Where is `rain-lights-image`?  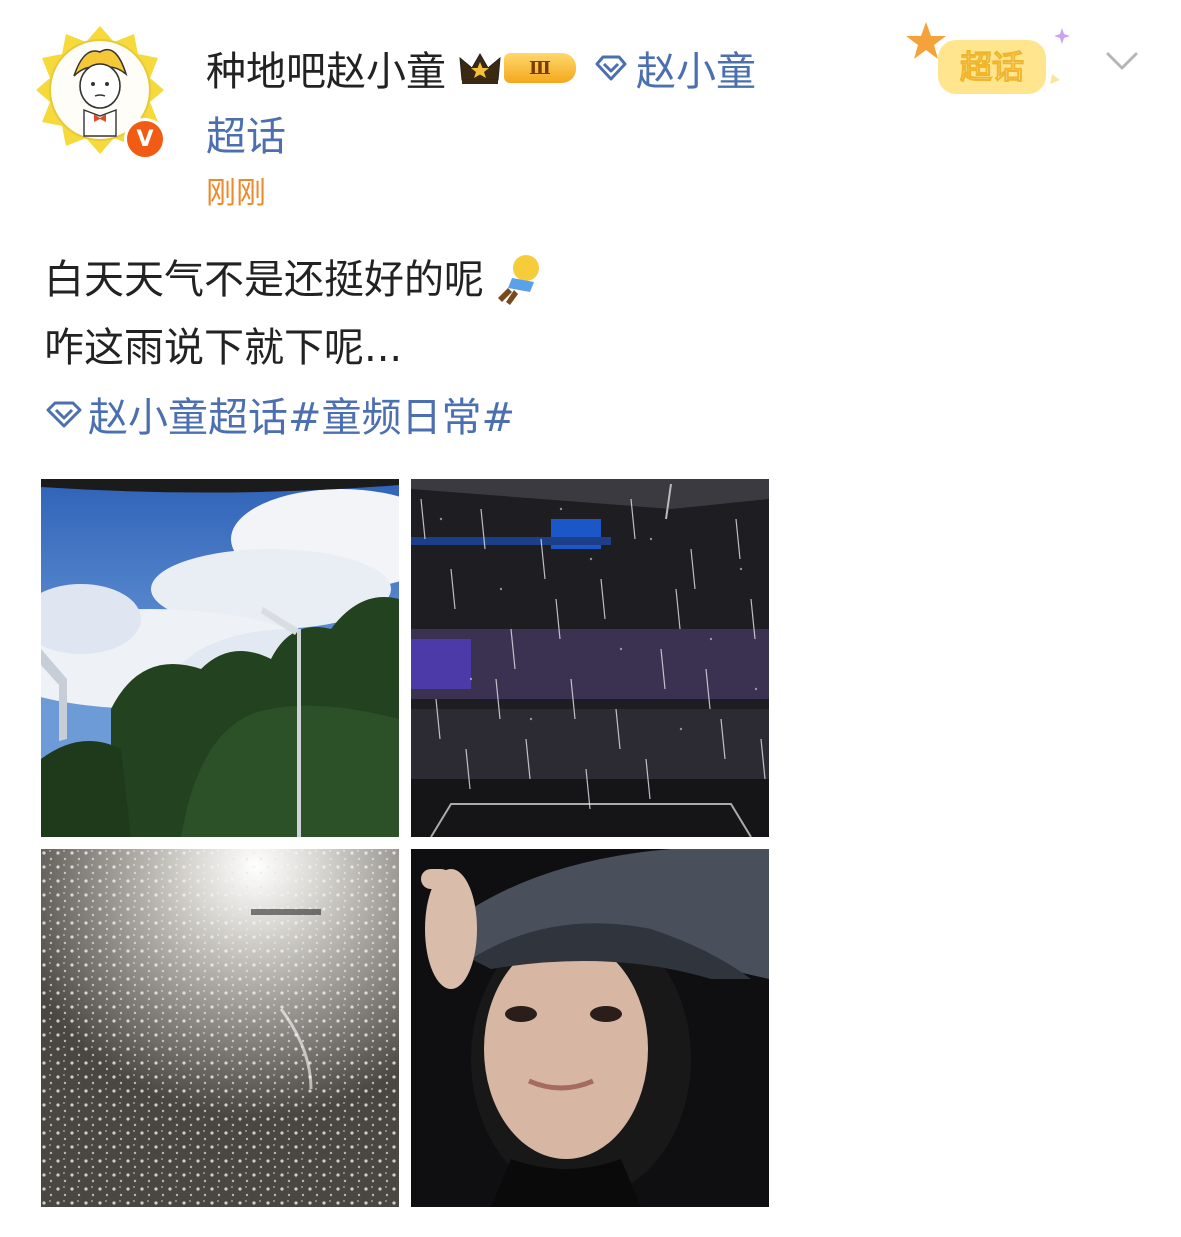
rain-lights-image is located at coordinates (220, 1028).